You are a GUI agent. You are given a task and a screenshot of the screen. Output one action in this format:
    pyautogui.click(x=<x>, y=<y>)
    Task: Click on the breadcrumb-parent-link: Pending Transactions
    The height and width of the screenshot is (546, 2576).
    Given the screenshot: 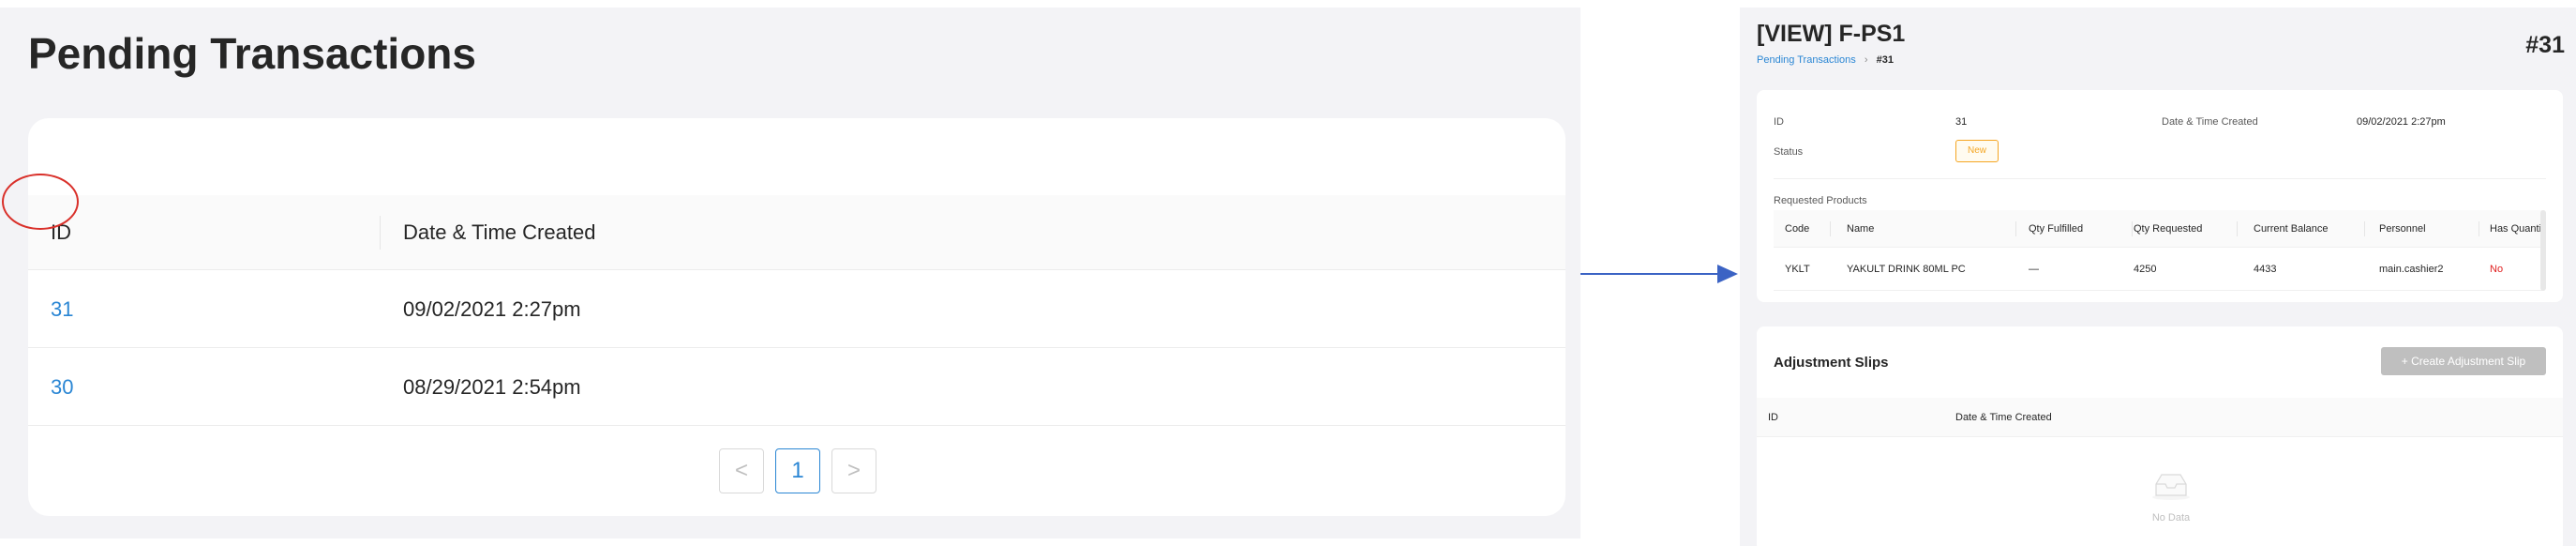 What is the action you would take?
    pyautogui.click(x=1807, y=60)
    